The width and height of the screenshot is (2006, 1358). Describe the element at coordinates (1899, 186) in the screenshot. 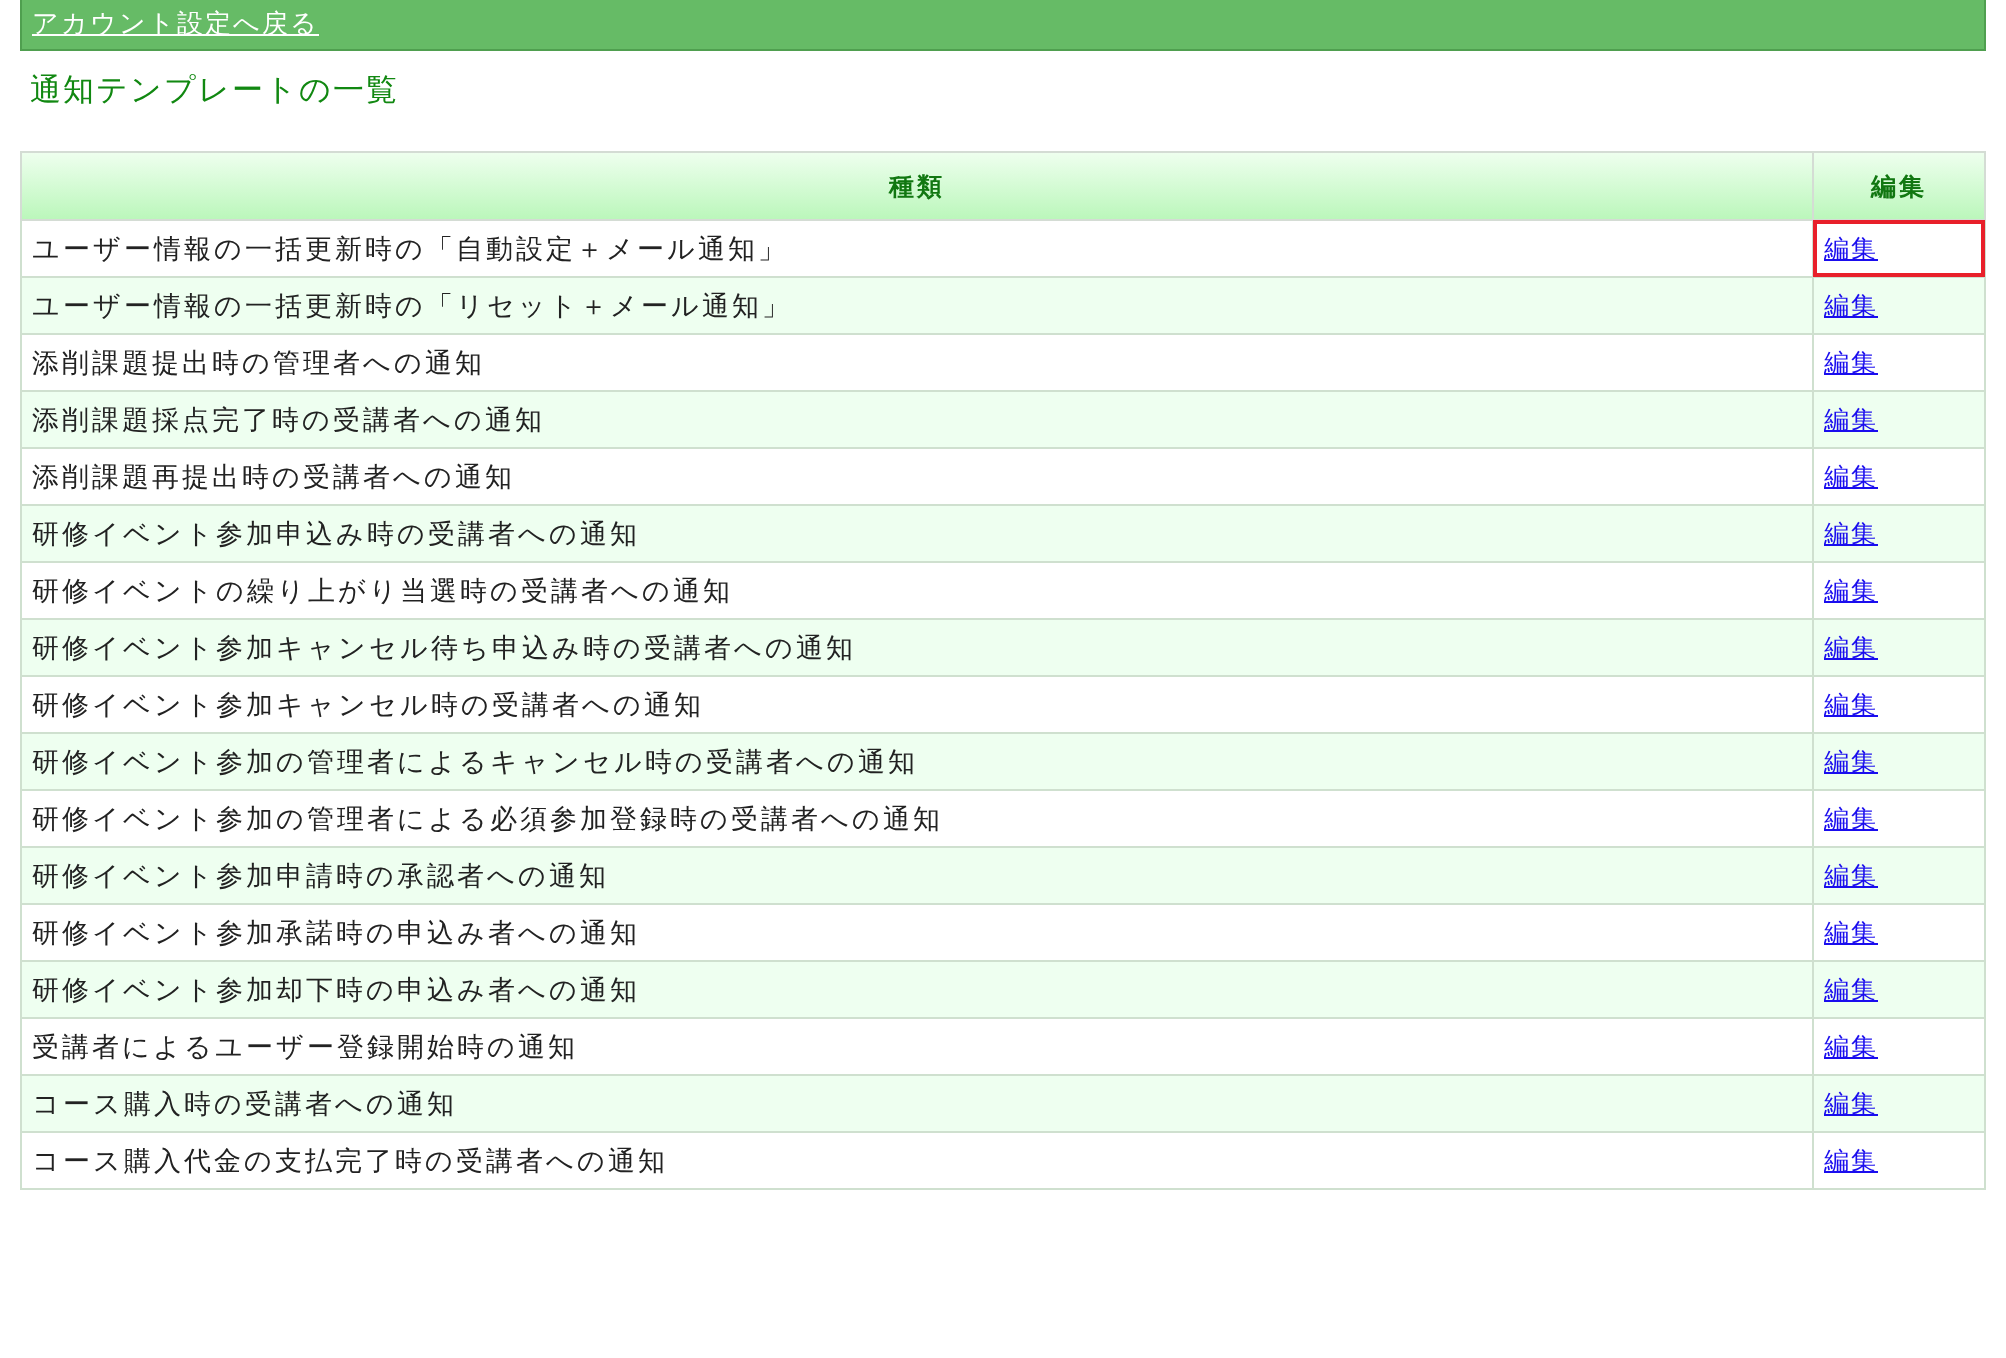

I see `column-header: 編集` at that location.